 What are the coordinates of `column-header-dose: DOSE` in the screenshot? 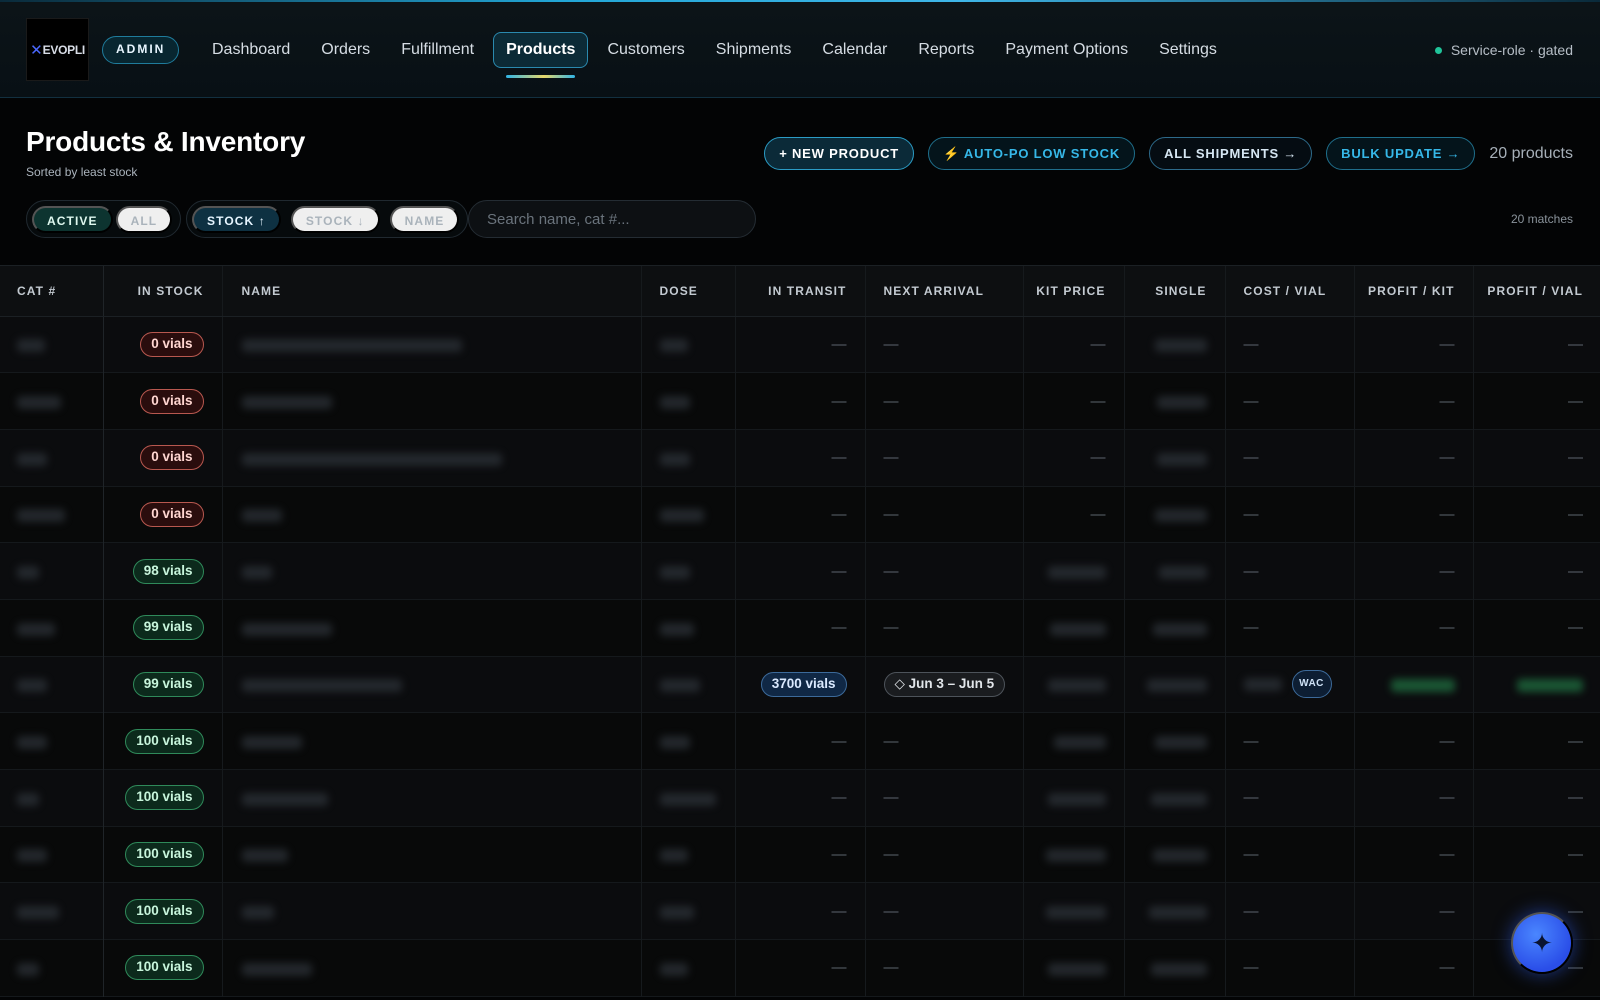 It's located at (688, 291).